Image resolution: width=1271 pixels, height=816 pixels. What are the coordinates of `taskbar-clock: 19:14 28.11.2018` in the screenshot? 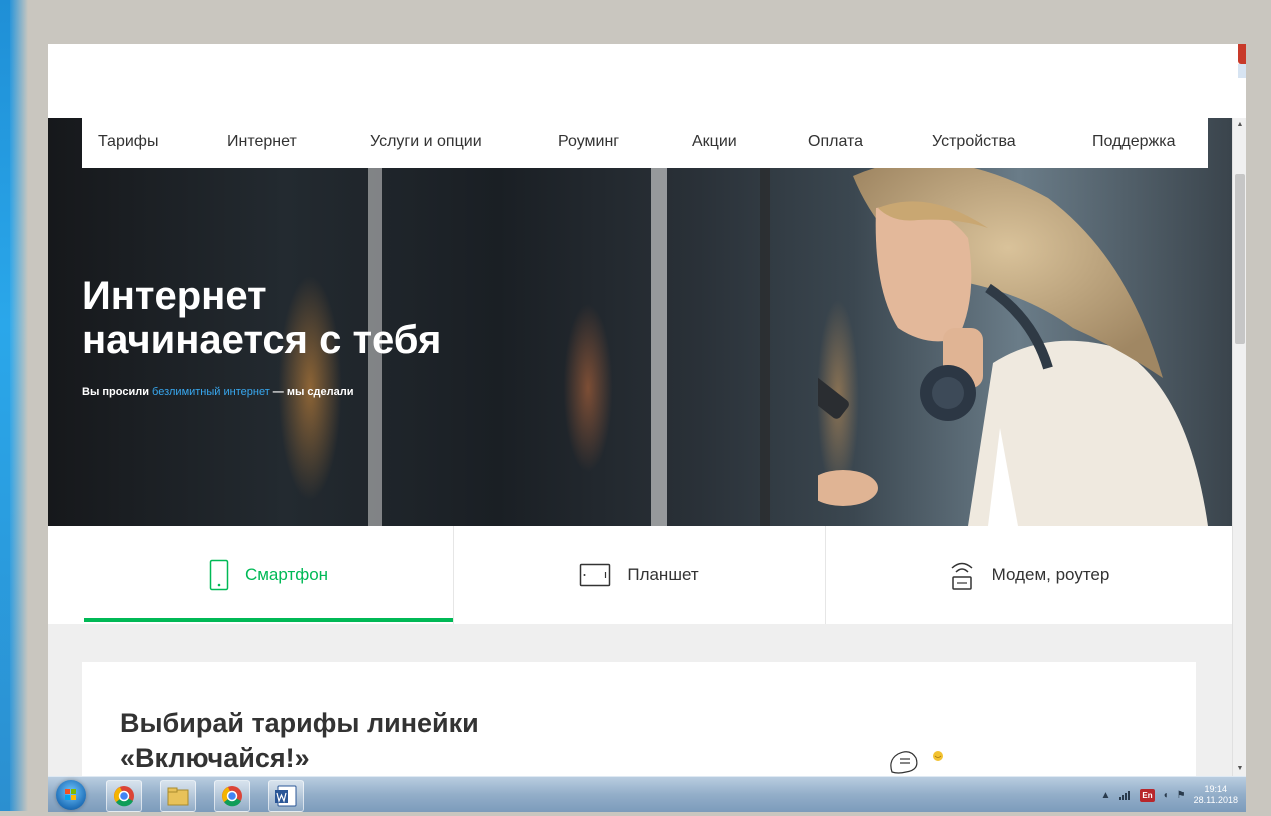 It's located at (1216, 795).